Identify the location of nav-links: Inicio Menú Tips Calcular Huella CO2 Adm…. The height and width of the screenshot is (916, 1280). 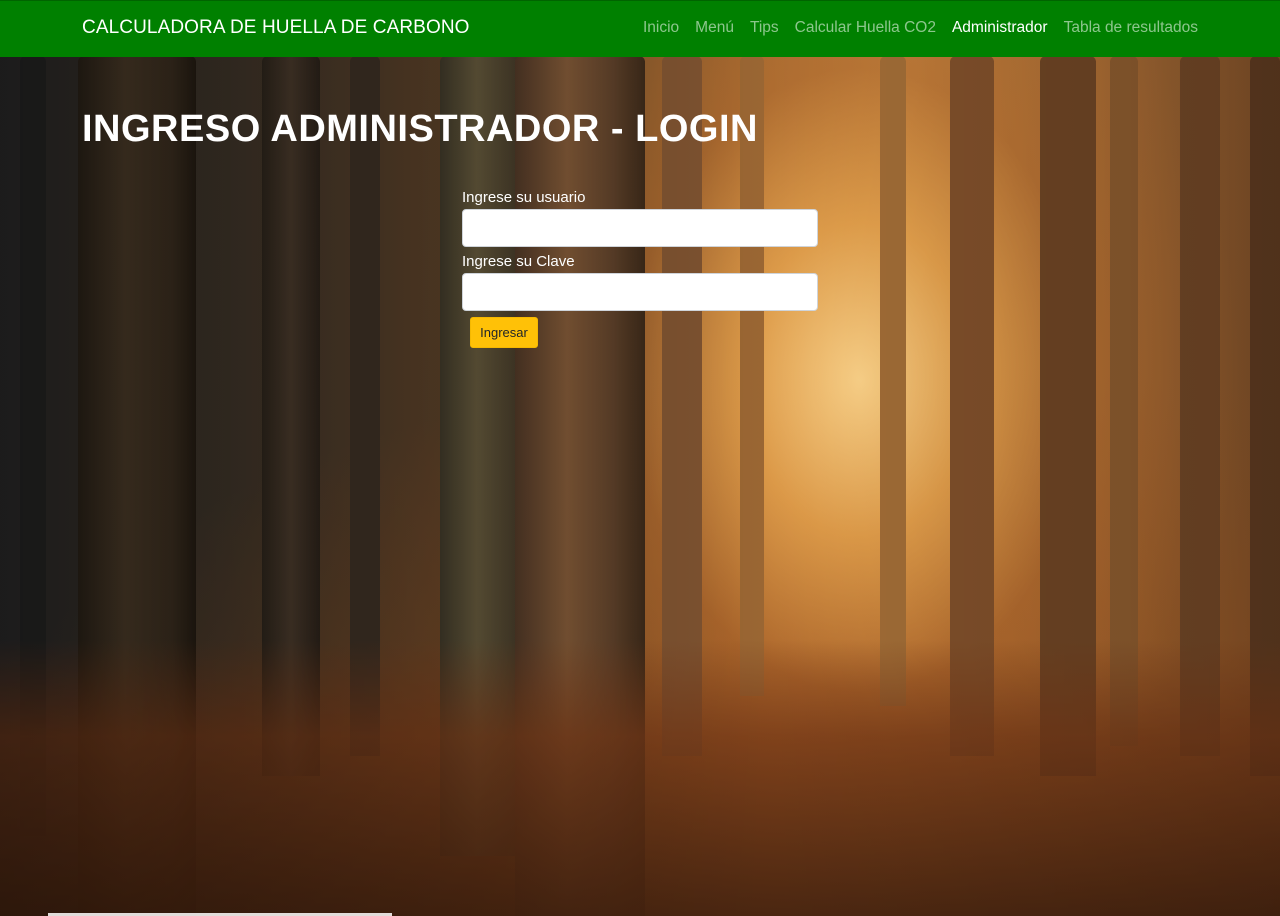
(920, 28).